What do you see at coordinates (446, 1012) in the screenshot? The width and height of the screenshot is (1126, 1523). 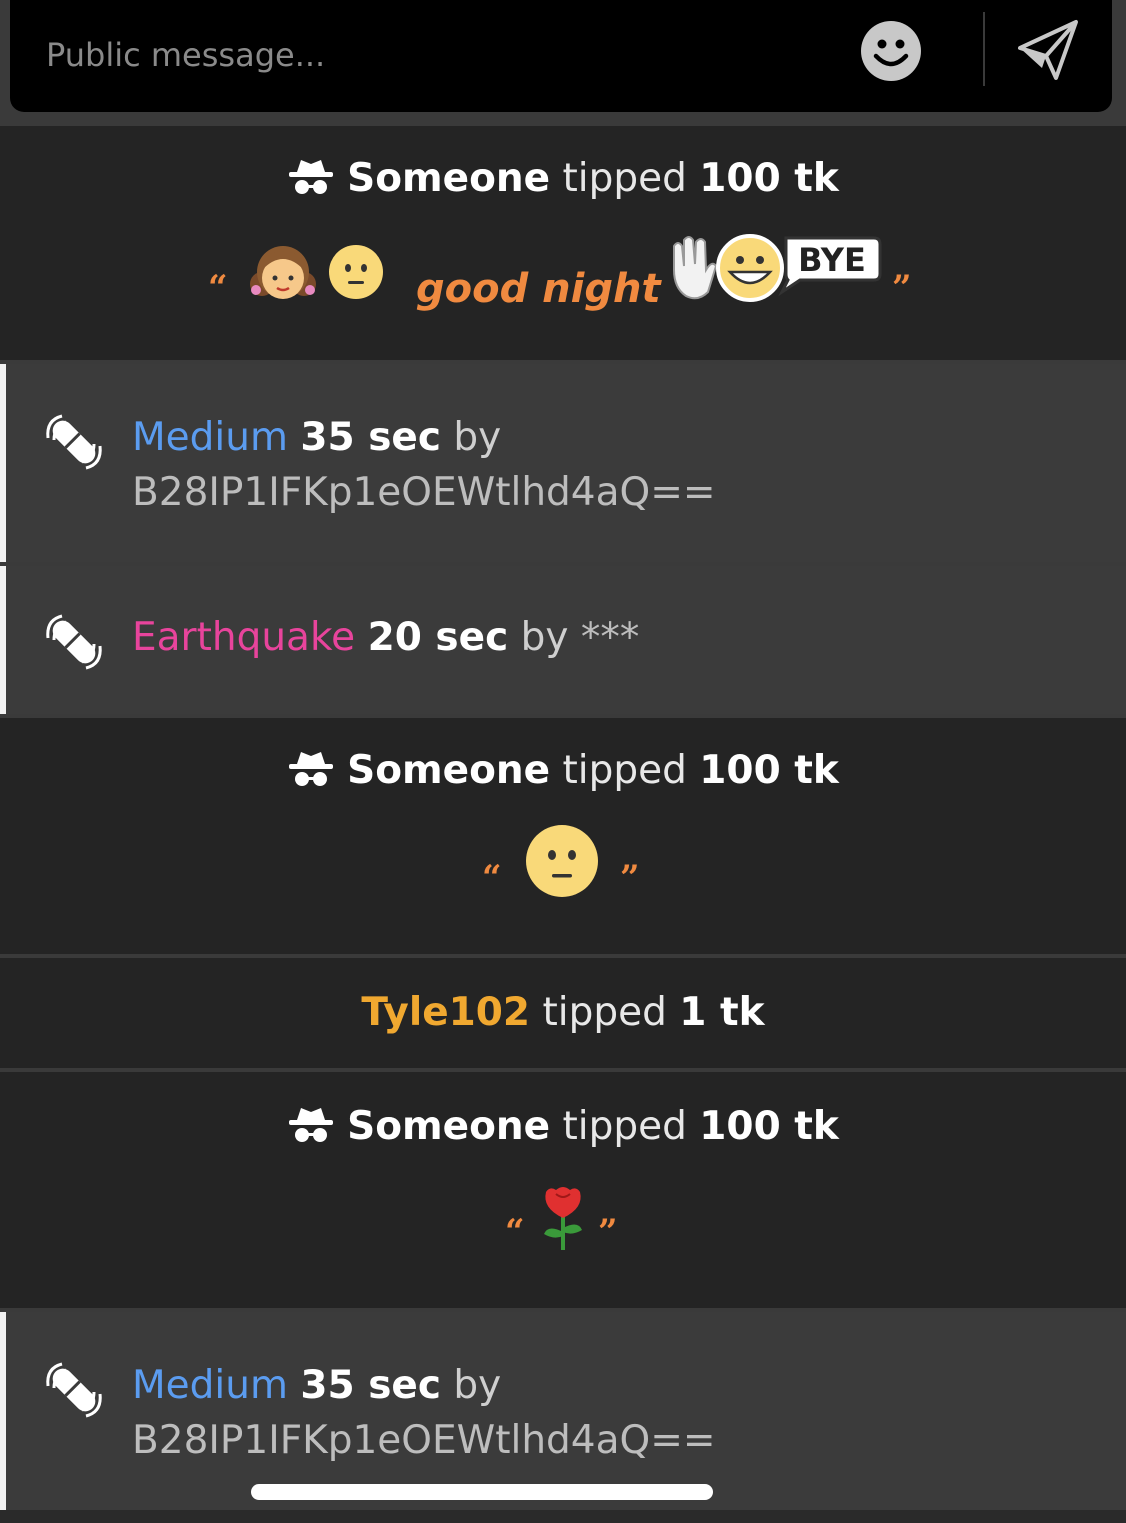 I see `tipper-name: Tyle102` at bounding box center [446, 1012].